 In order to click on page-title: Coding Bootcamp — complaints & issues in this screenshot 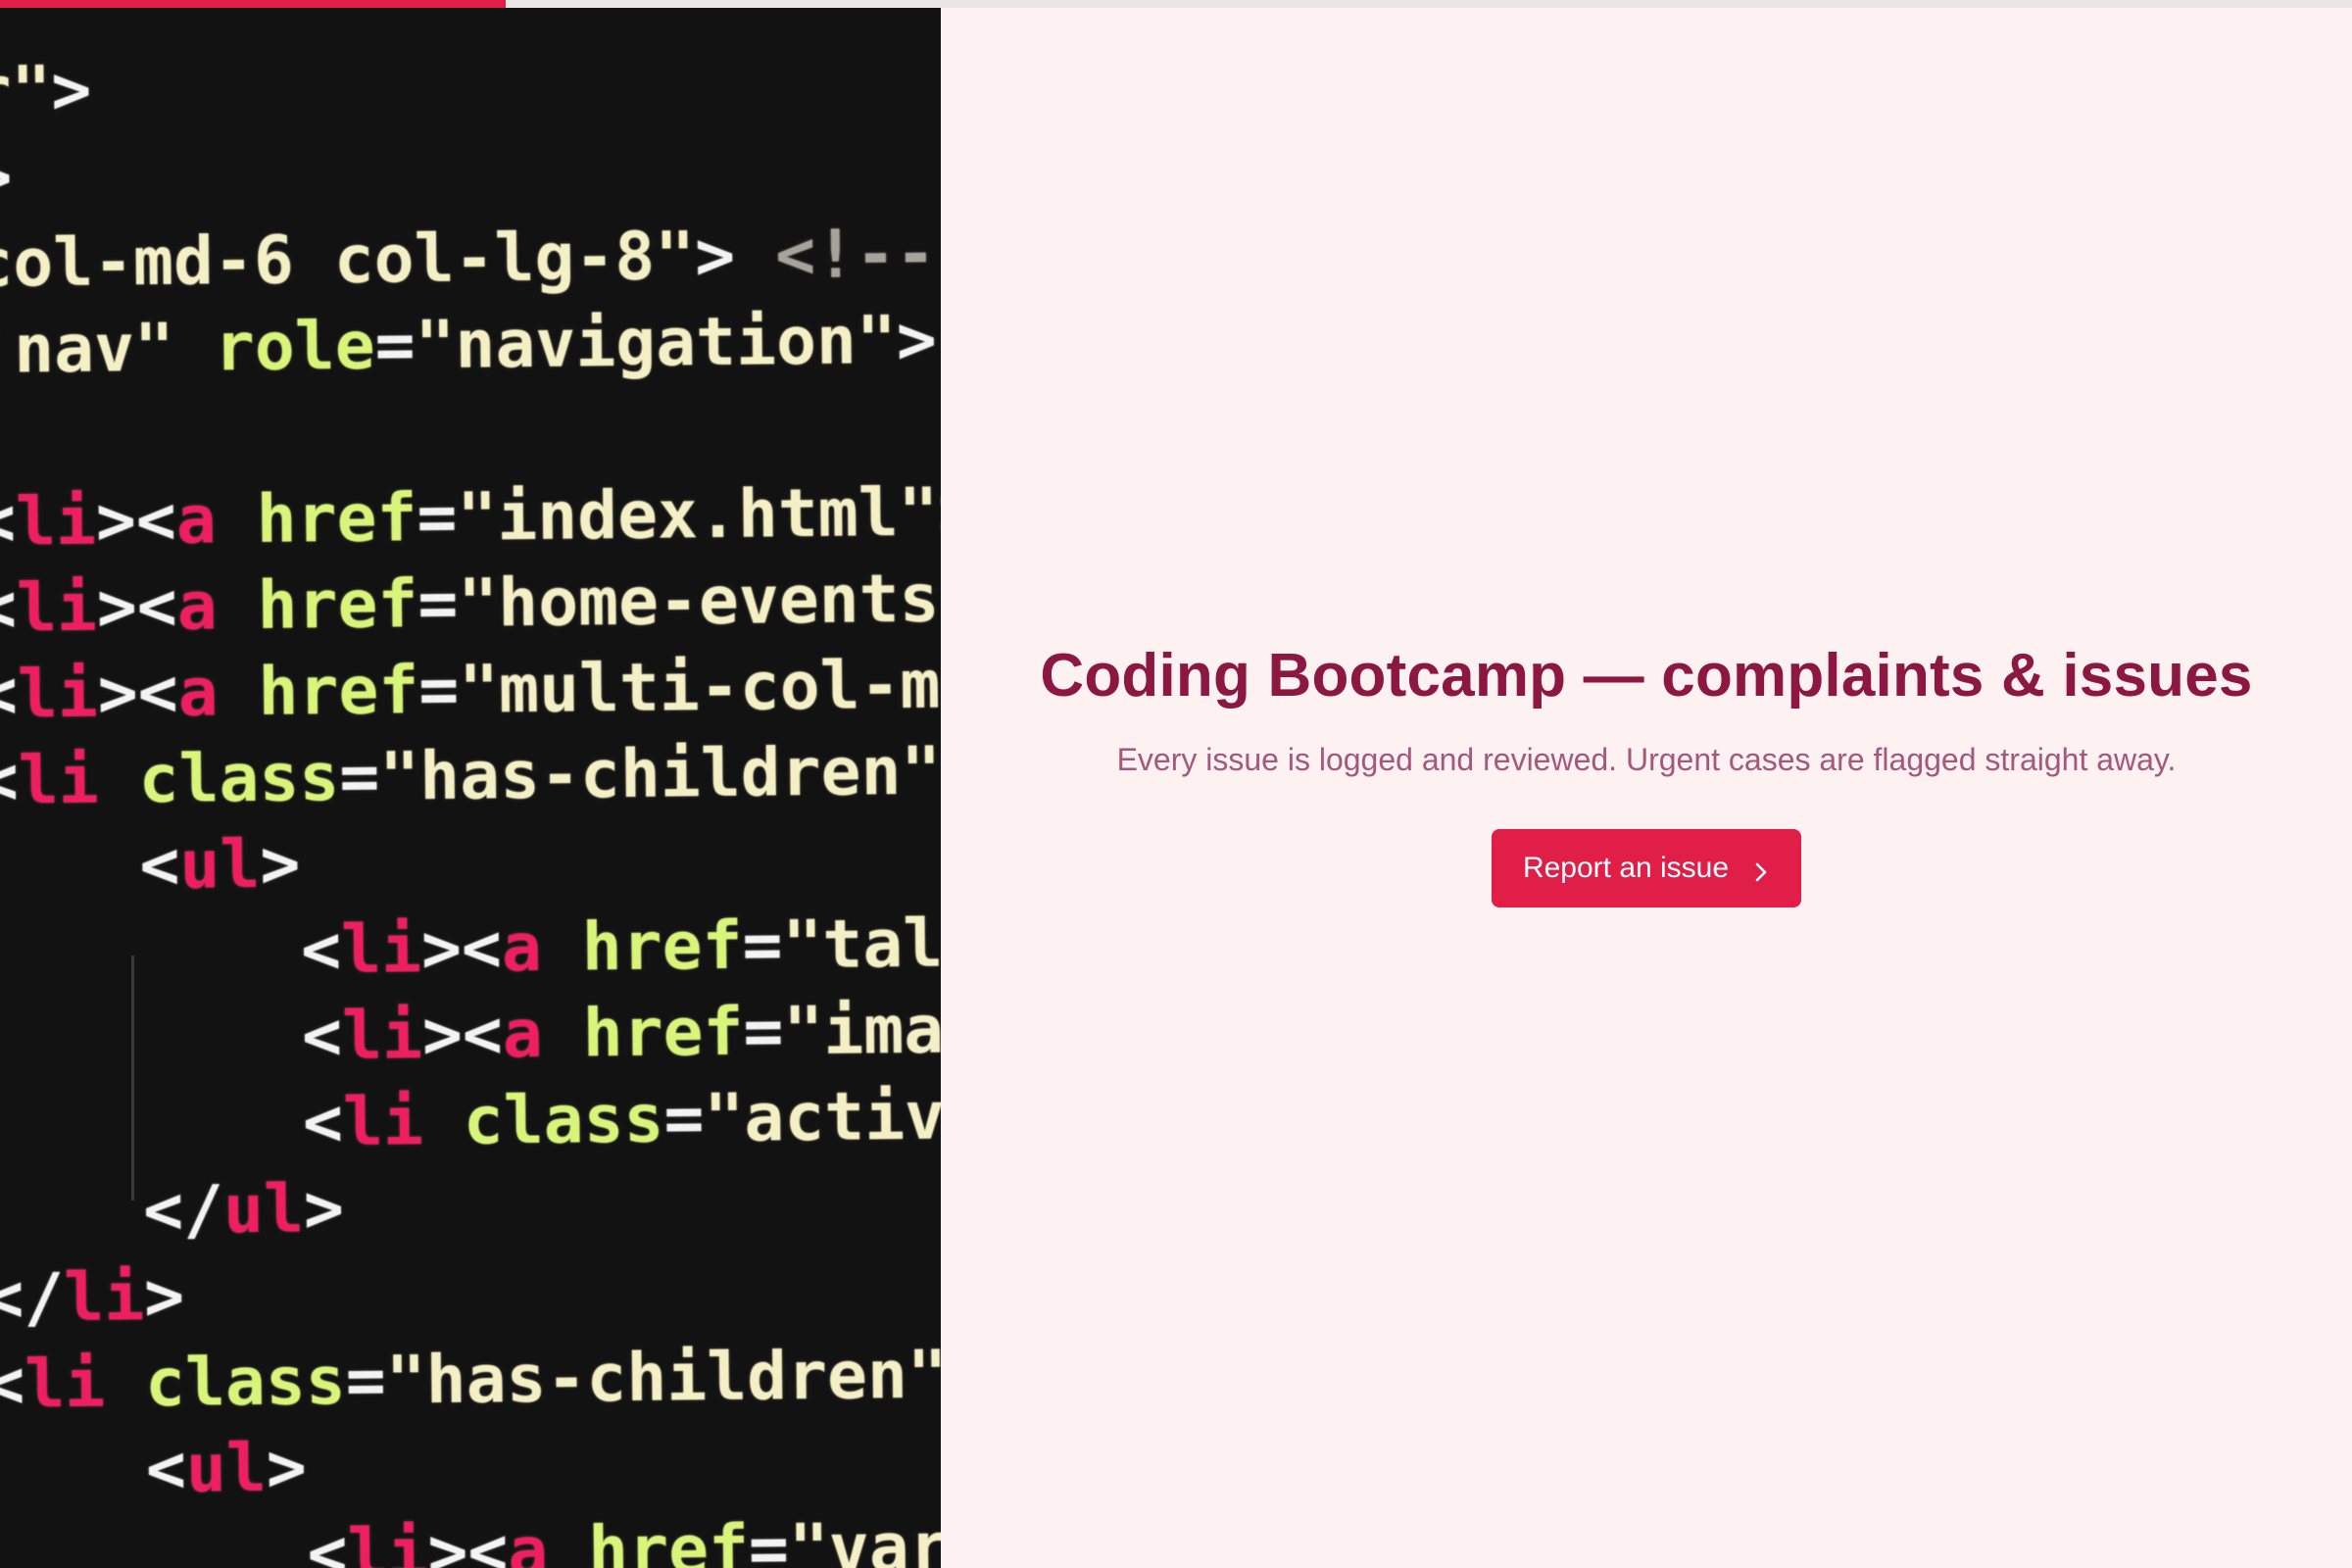, I will do `click(1646, 676)`.